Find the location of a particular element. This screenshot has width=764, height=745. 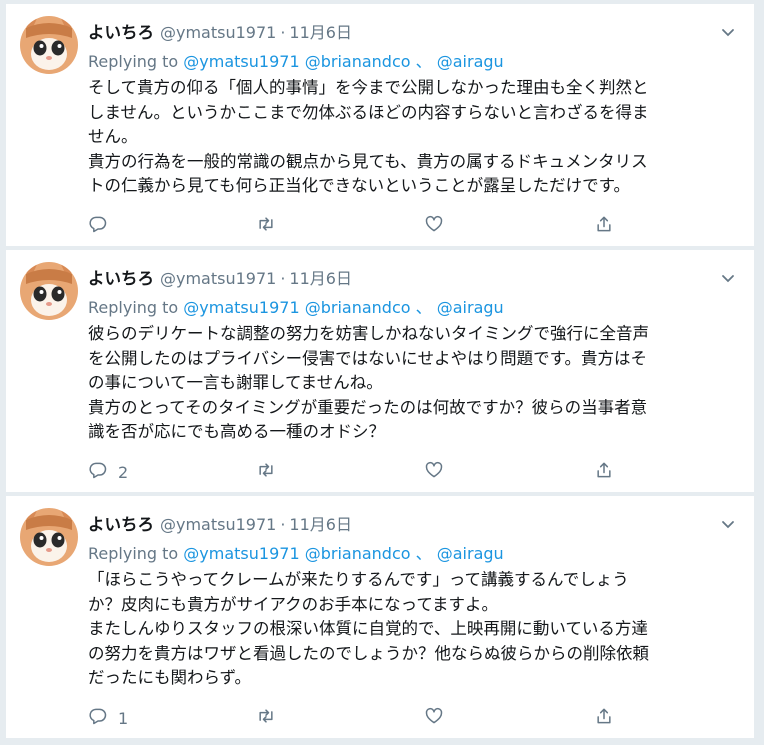

tweet-line: 貴方のとってそのタイミングが重要だったのは何故ですか？彼らの当事者意 is located at coordinates (368, 407).